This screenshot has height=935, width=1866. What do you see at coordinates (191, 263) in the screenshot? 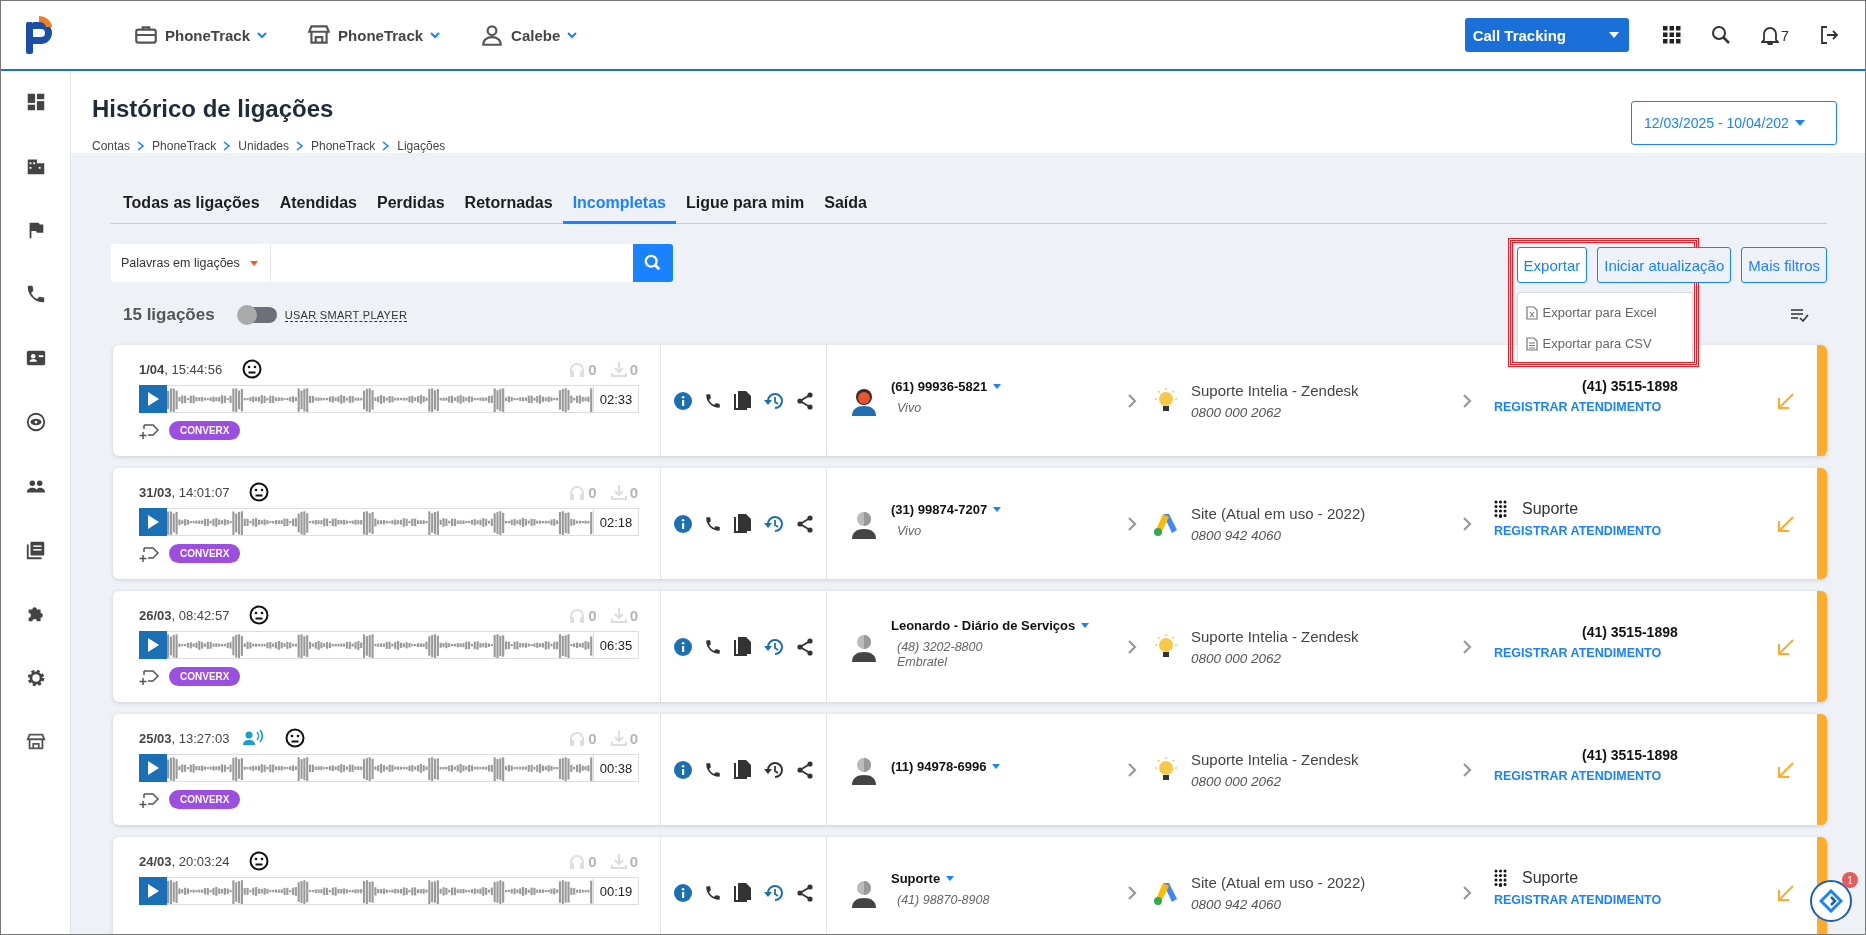
I see `filter-dropdown: Palavras em ligações` at bounding box center [191, 263].